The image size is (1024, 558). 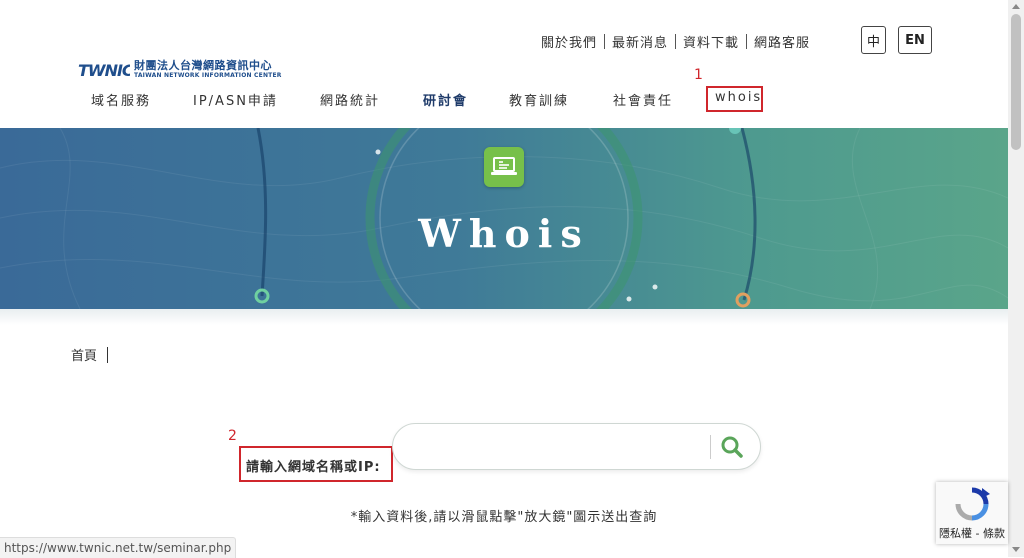 What do you see at coordinates (84, 354) in the screenshot?
I see `breadcrumb-home: 首頁` at bounding box center [84, 354].